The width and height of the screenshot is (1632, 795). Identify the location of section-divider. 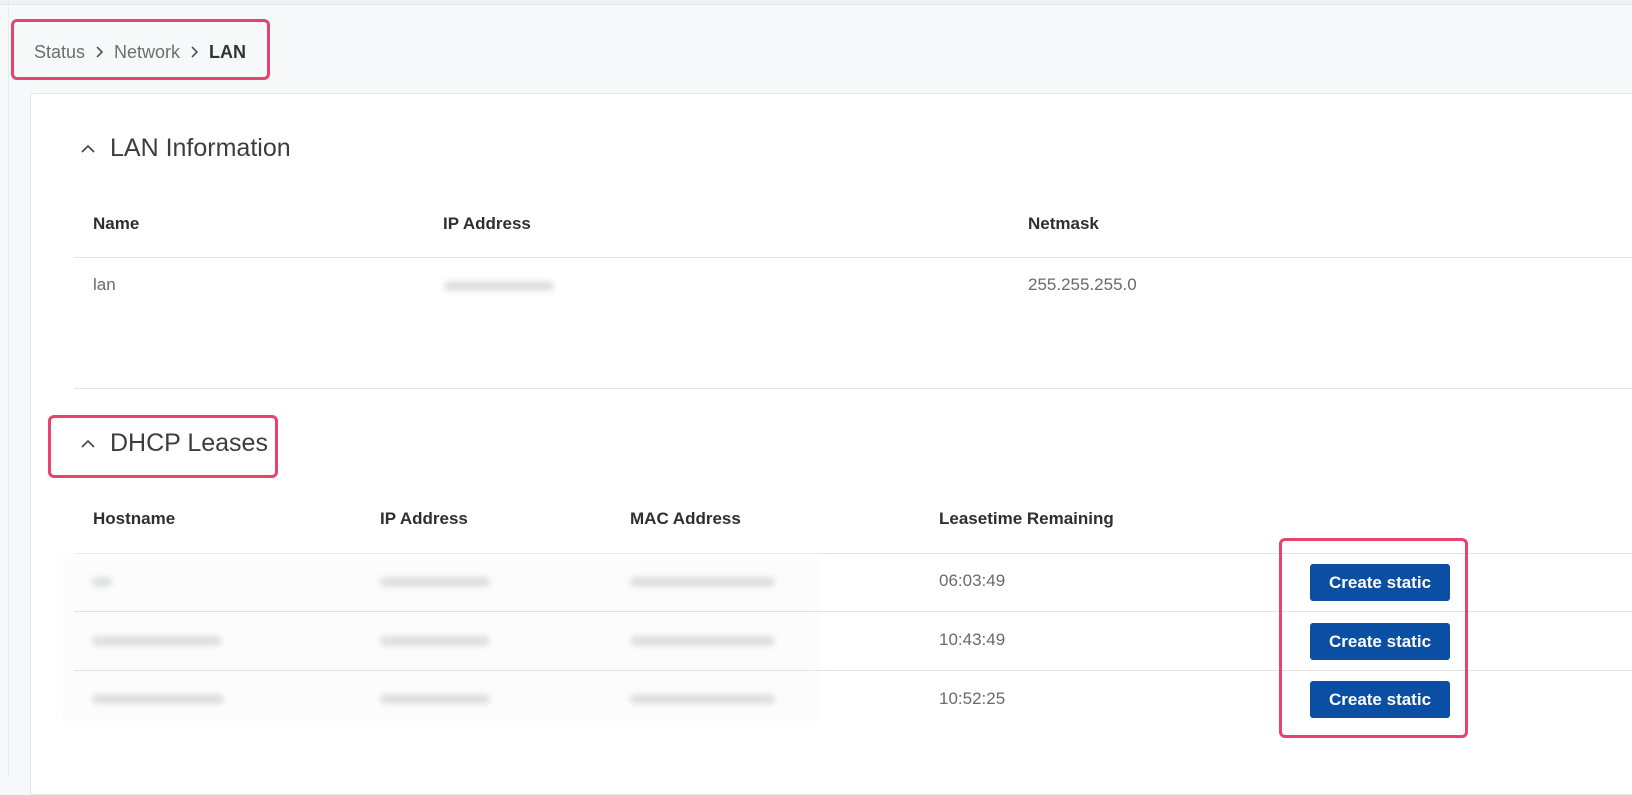
(853, 388).